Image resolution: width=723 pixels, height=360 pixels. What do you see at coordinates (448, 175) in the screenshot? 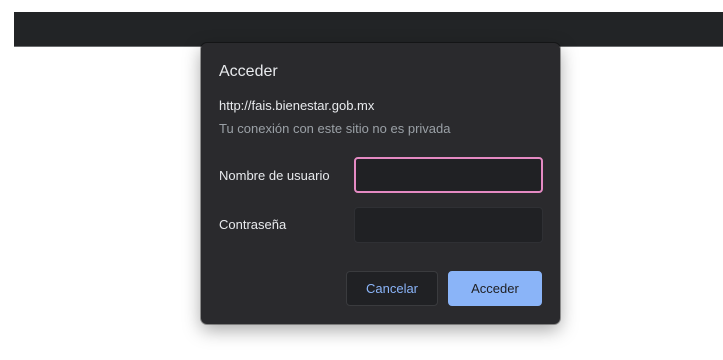
I see `username-input` at bounding box center [448, 175].